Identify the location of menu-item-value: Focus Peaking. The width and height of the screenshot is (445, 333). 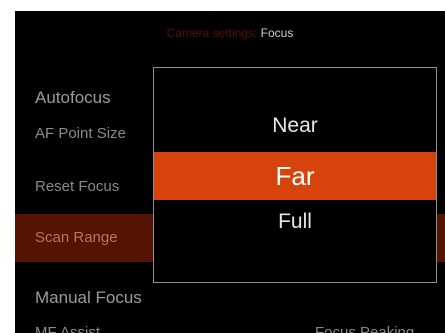
(365, 328).